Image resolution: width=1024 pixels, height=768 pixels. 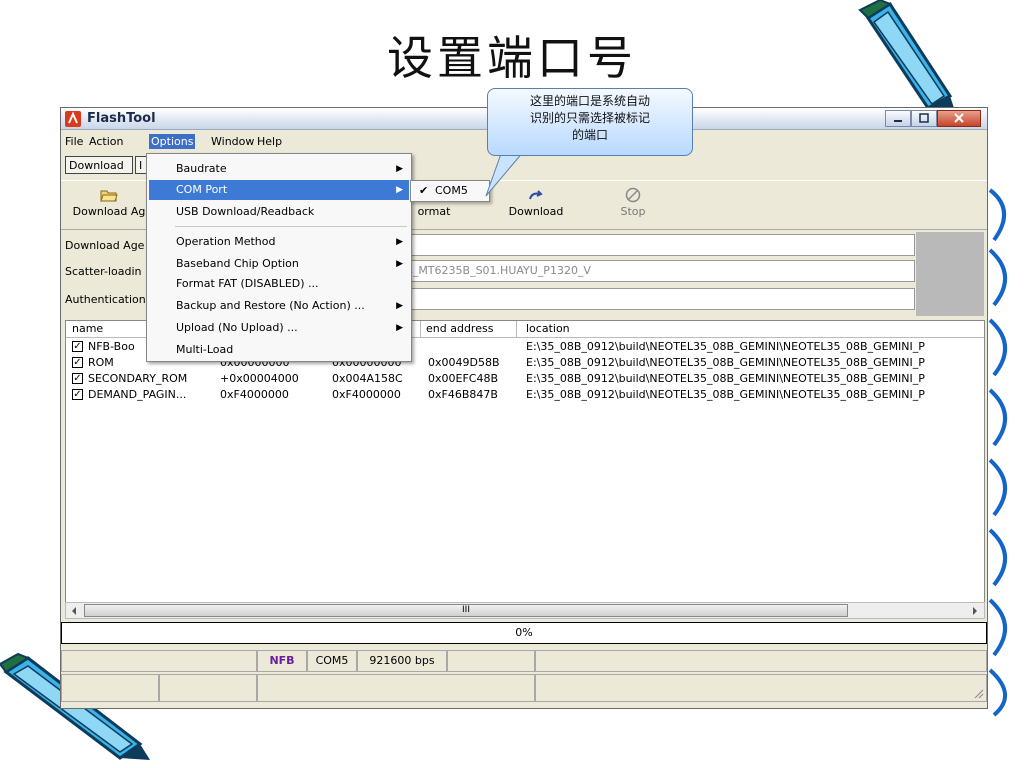 I want to click on format-label: ormat, so click(x=434, y=211).